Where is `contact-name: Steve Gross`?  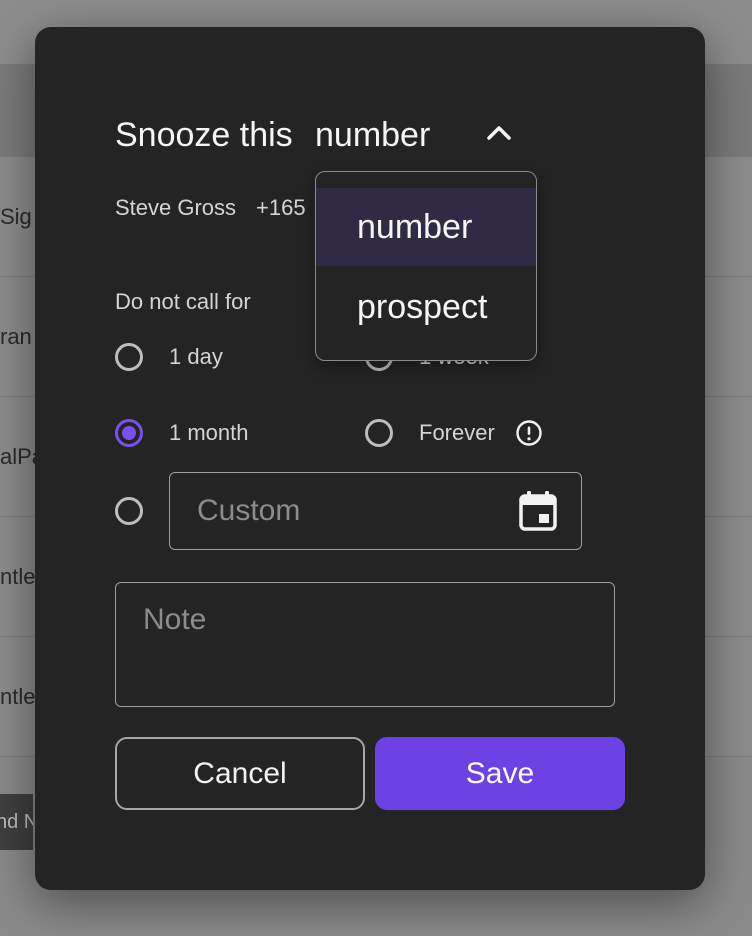
contact-name: Steve Gross is located at coordinates (176, 207).